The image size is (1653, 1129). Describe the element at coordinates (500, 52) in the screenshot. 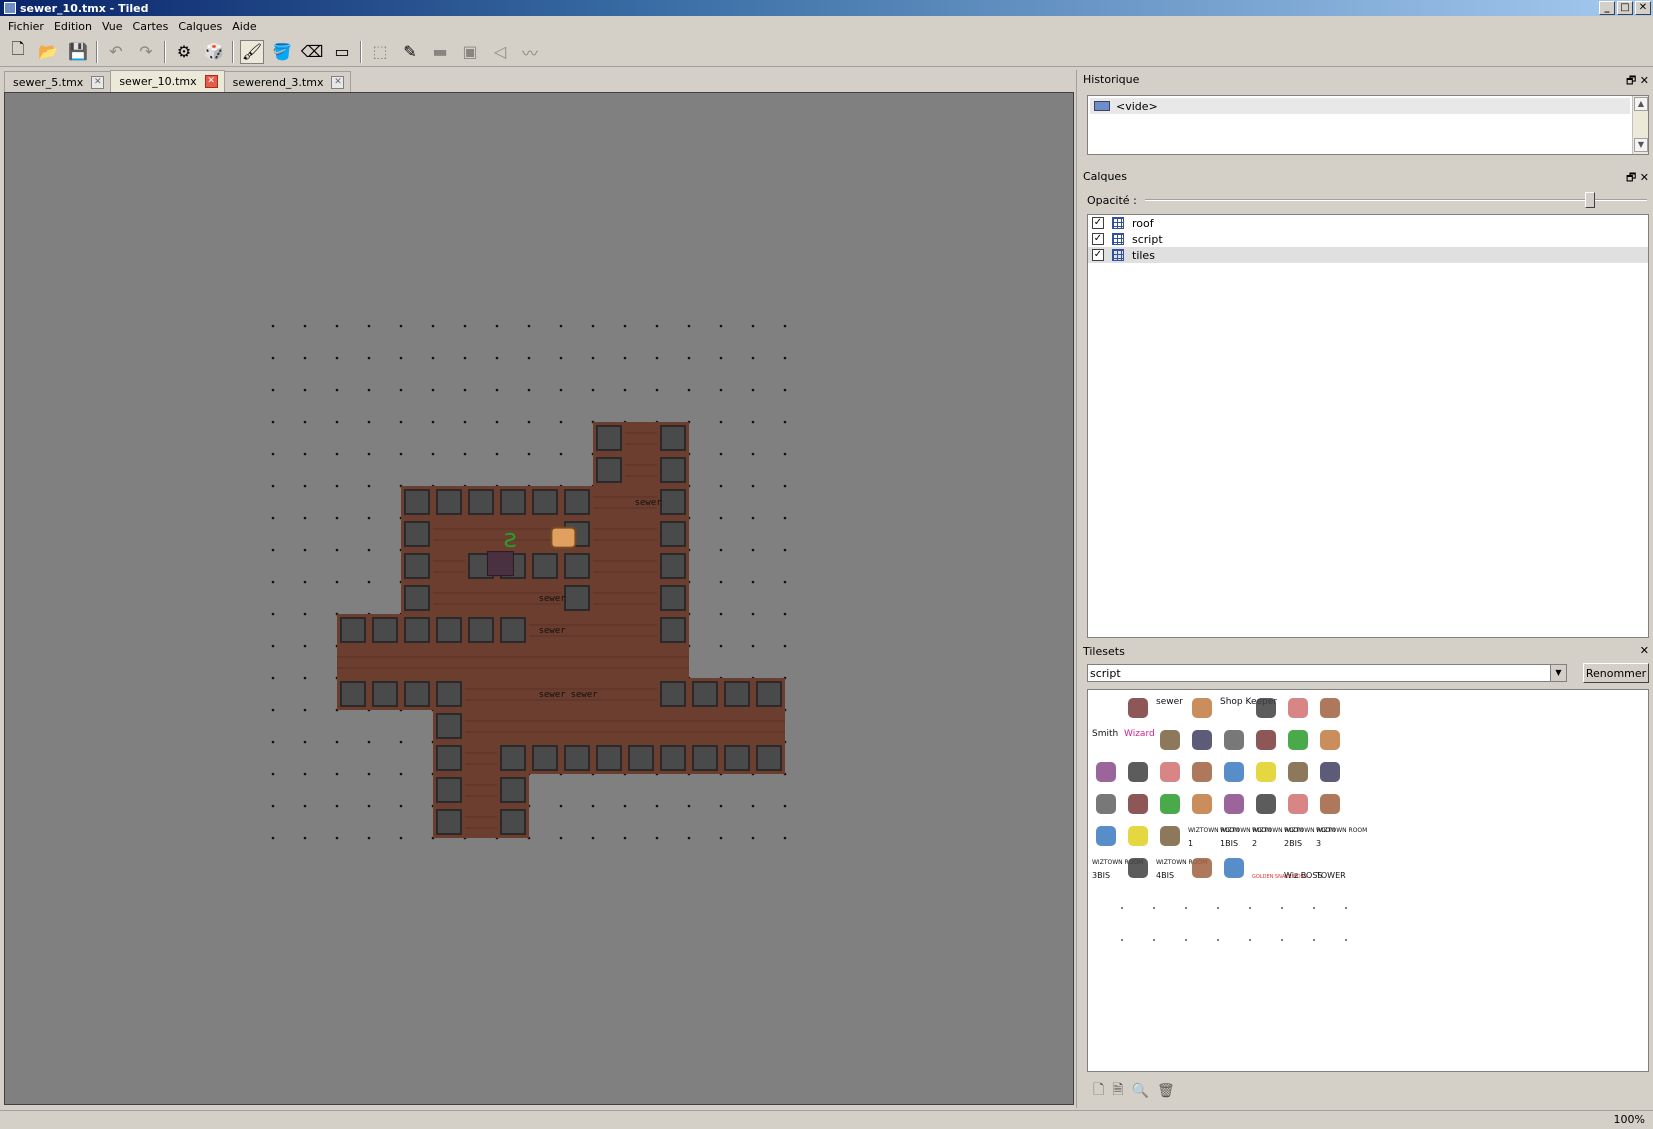

I see `insert-polygon-icon: ◁` at that location.